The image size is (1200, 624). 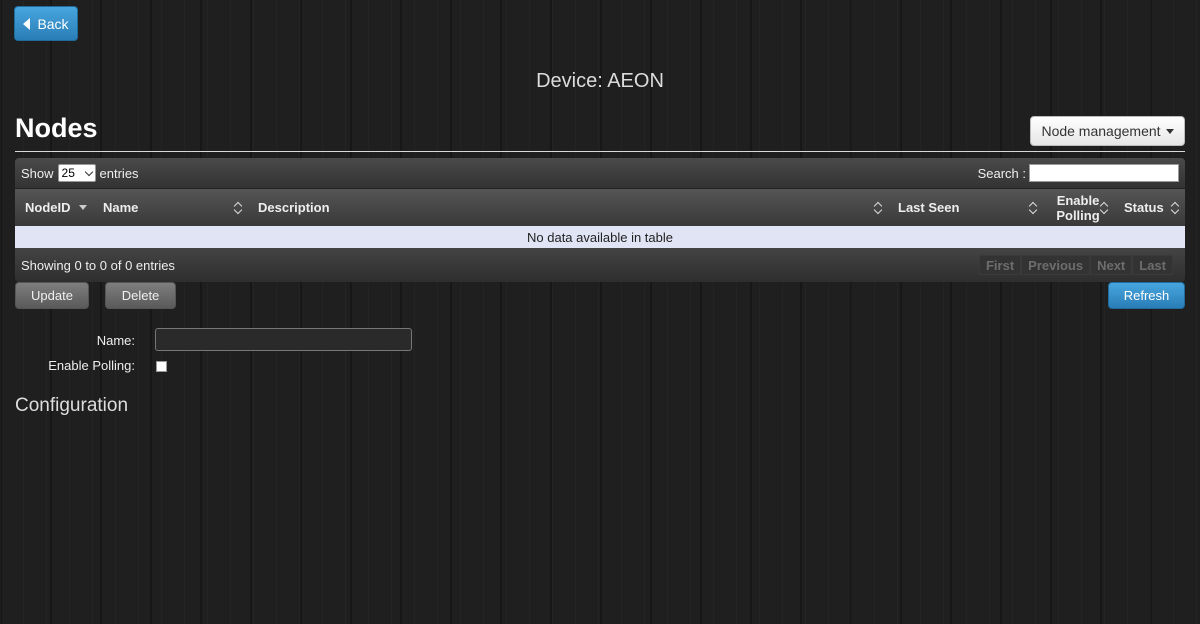 I want to click on pagination: First Previous Next Last, so click(x=1075, y=265).